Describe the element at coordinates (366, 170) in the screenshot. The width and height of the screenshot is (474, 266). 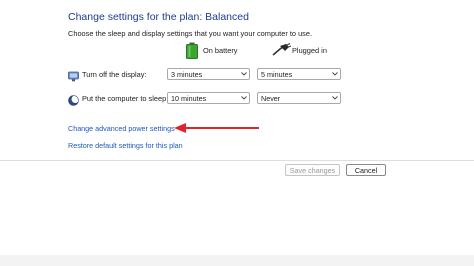
I see `cancel-button: Cancel` at that location.